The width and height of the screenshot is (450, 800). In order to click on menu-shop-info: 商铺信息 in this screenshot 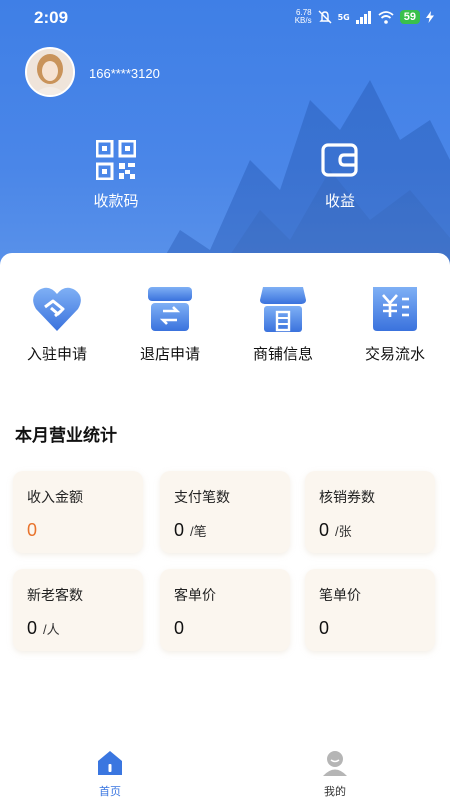, I will do `click(283, 323)`.